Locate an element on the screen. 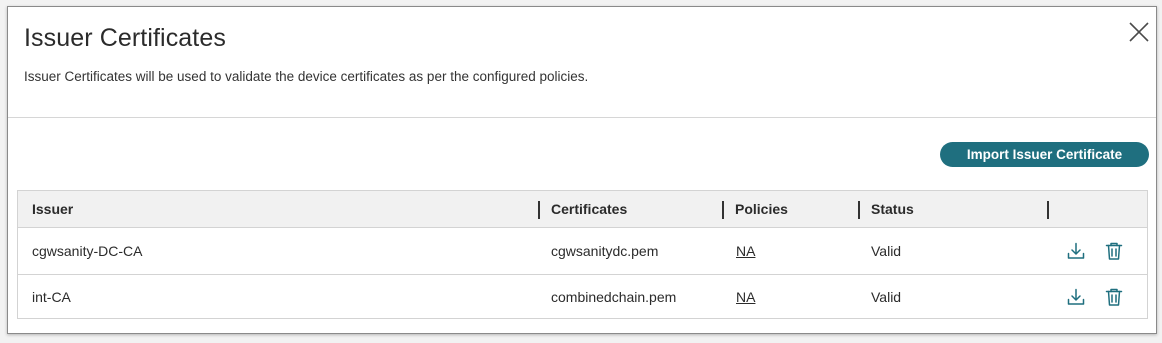 This screenshot has width=1162, height=343. table-row: int-CA combinedchain.pem NA Valid is located at coordinates (582, 296).